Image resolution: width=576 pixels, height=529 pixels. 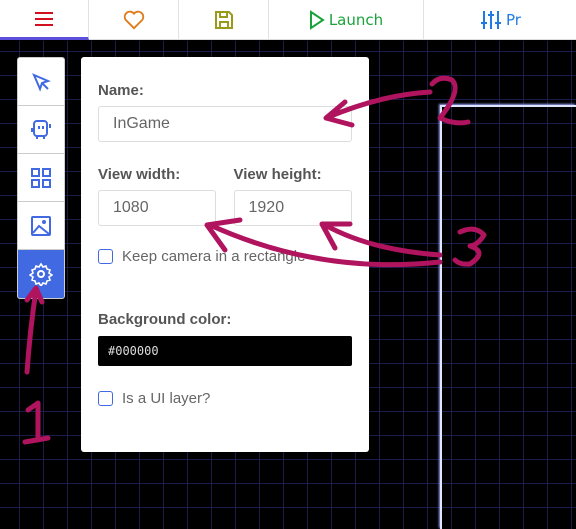 I want to click on launch-label: Launch, so click(x=356, y=20).